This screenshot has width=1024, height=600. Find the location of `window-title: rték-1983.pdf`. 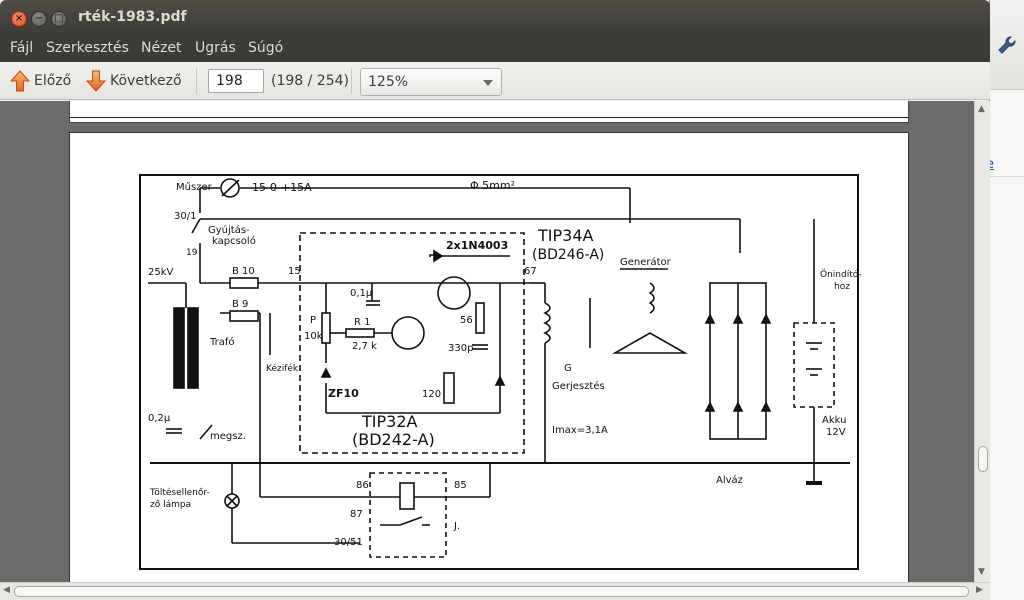

window-title: rték-1983.pdf is located at coordinates (132, 17).